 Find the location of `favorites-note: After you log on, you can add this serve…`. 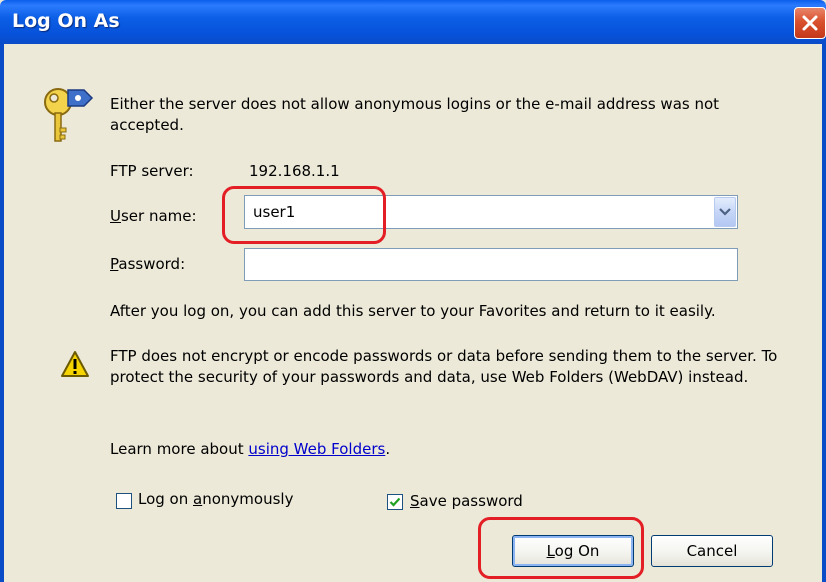

favorites-note: After you log on, you can add this serve… is located at coordinates (413, 311).